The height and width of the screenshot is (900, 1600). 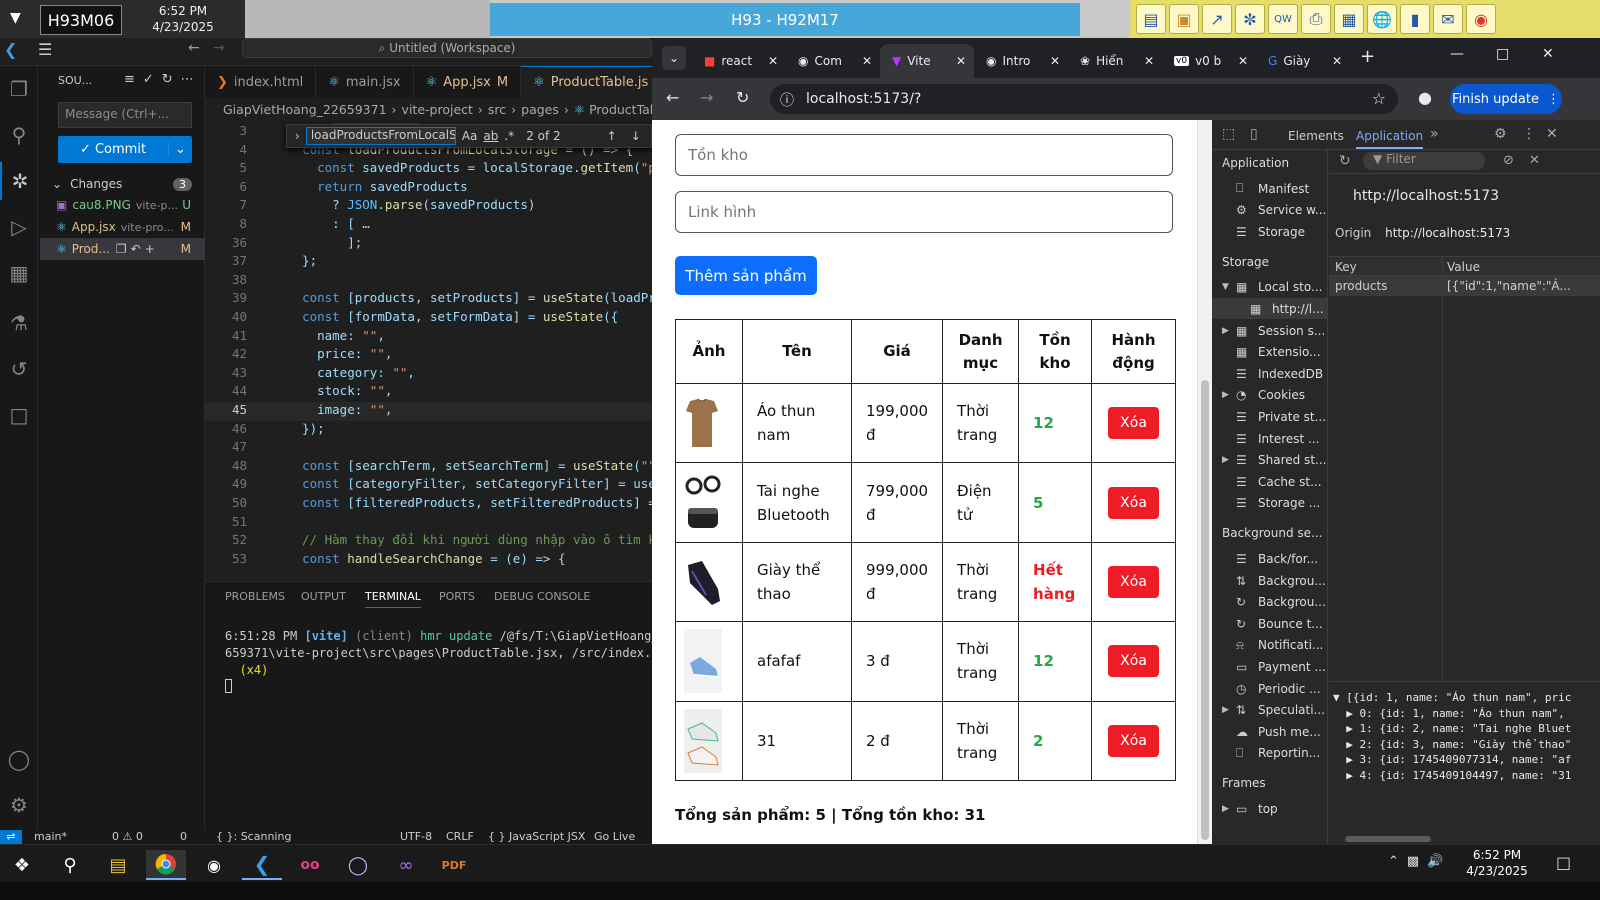 I want to click on more-tabs-icon: », so click(x=1434, y=134).